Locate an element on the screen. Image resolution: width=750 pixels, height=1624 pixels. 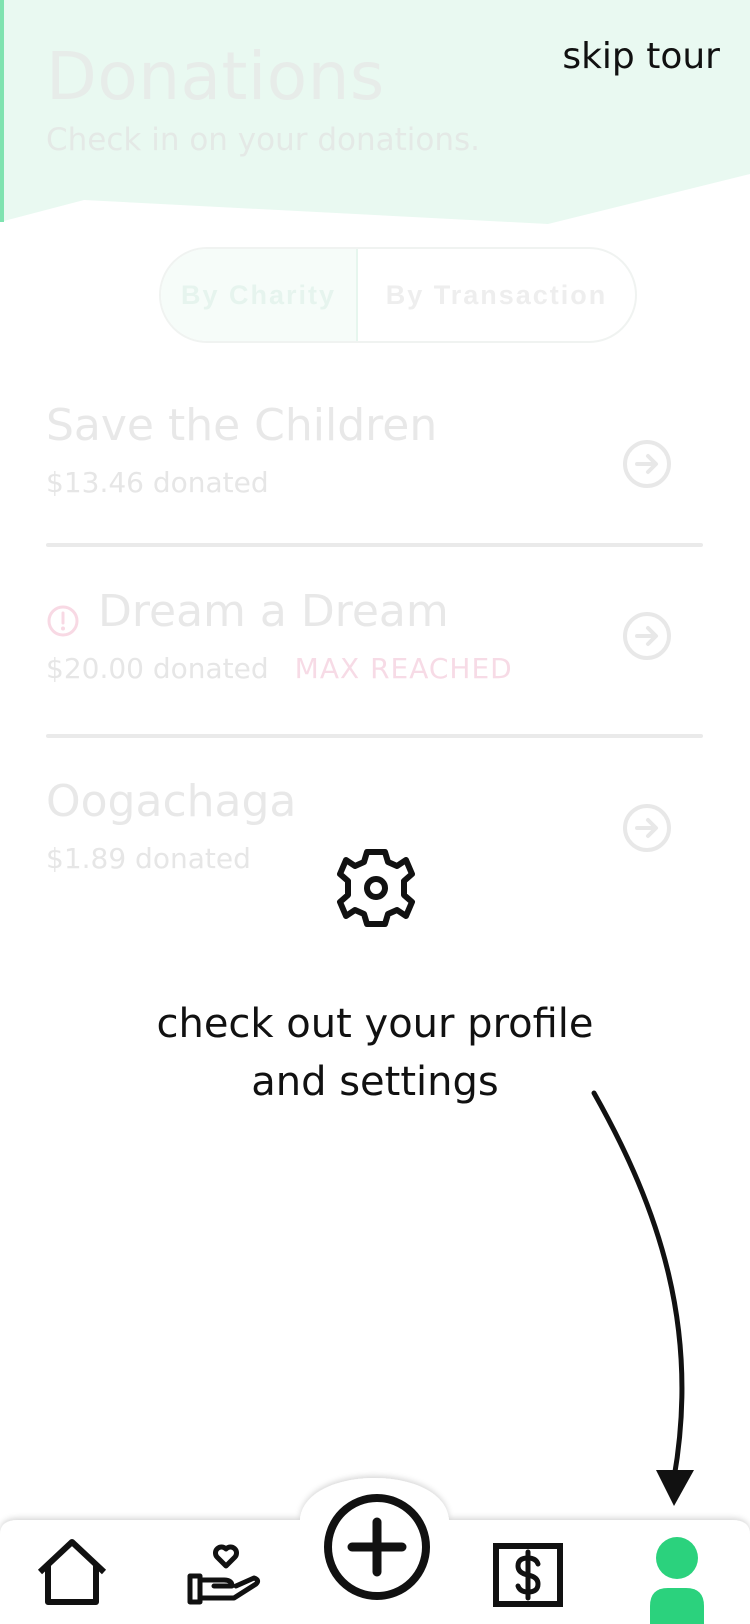
profile-icon is located at coordinates (677, 1579).